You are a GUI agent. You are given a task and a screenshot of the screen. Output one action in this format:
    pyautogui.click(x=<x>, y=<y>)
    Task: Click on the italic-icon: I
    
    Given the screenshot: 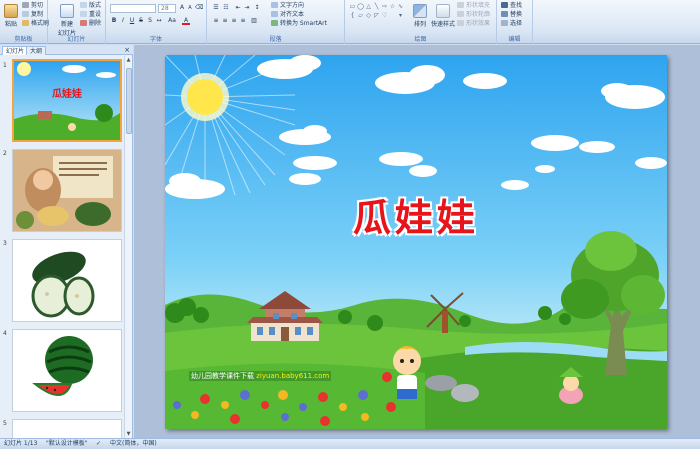 What is the action you would take?
    pyautogui.click(x=123, y=21)
    